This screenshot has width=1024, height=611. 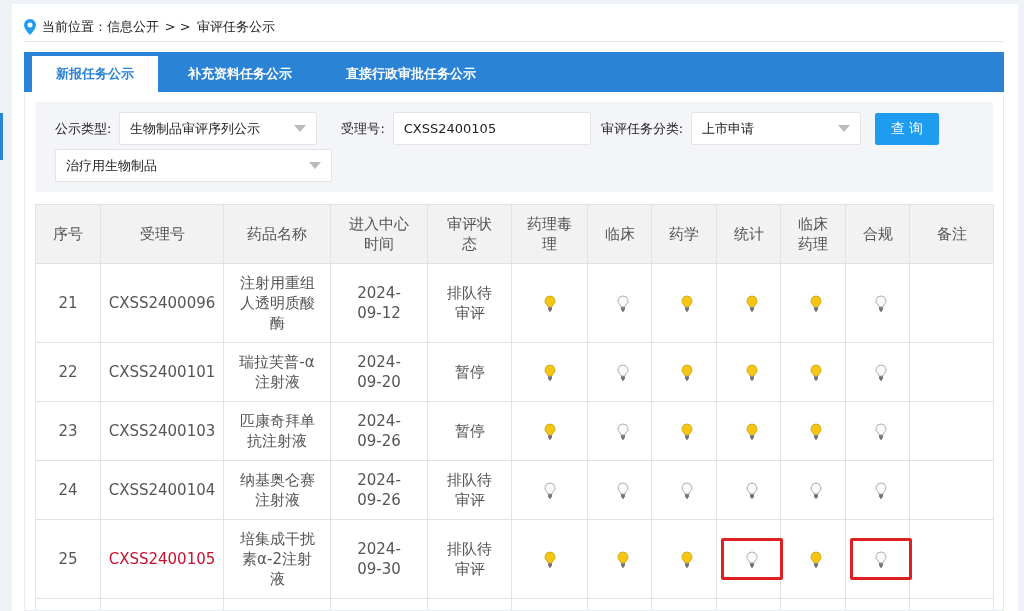 I want to click on table-cell: CXSS2400105, so click(x=162, y=559).